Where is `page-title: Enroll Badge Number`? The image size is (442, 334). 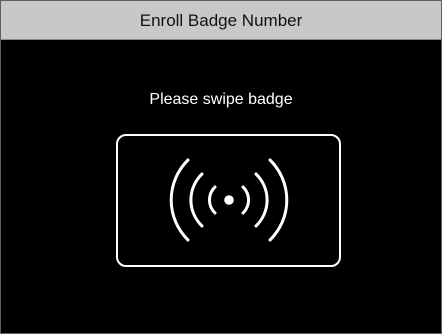 page-title: Enroll Badge Number is located at coordinates (221, 20).